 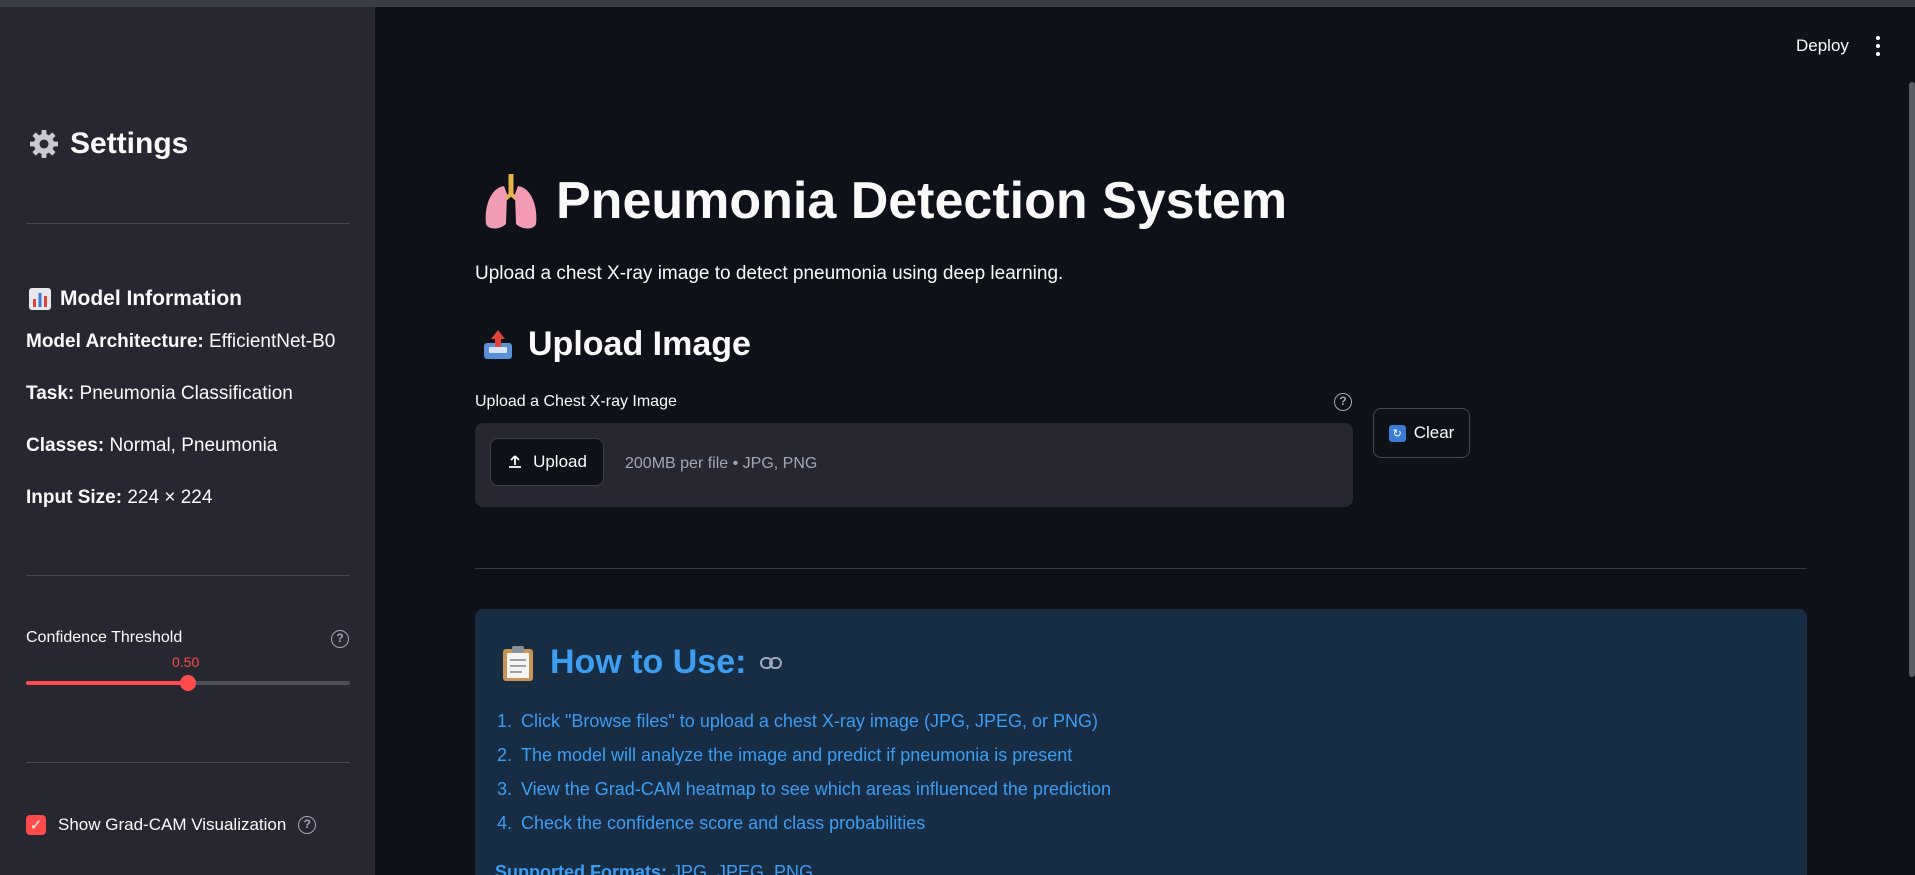 What do you see at coordinates (40, 299) in the screenshot?
I see `bar-chart-icon` at bounding box center [40, 299].